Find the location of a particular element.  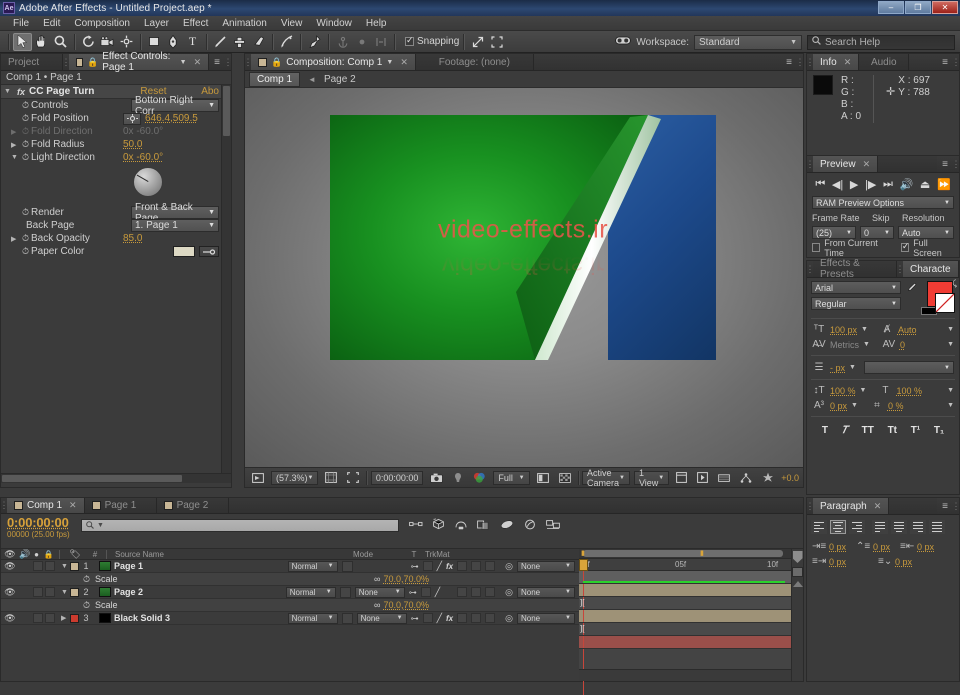

pixel-aspect-icon is located at coordinates (681, 478).